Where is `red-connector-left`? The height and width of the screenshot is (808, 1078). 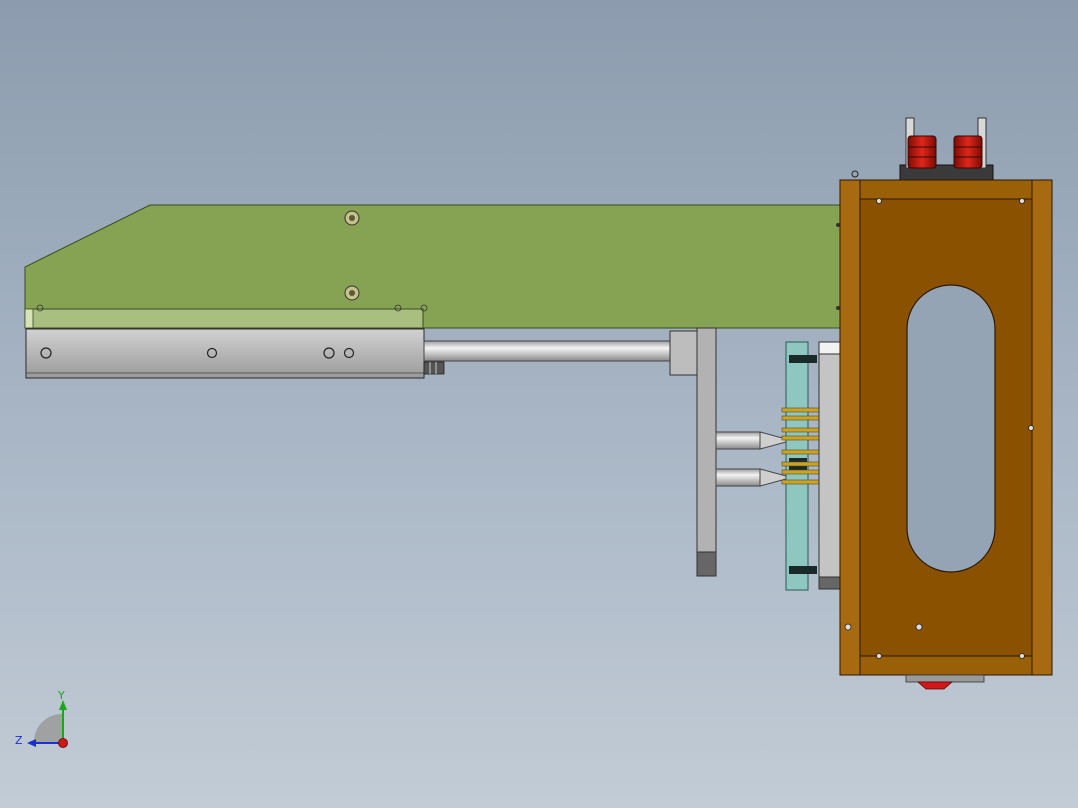
red-connector-left is located at coordinates (922, 152).